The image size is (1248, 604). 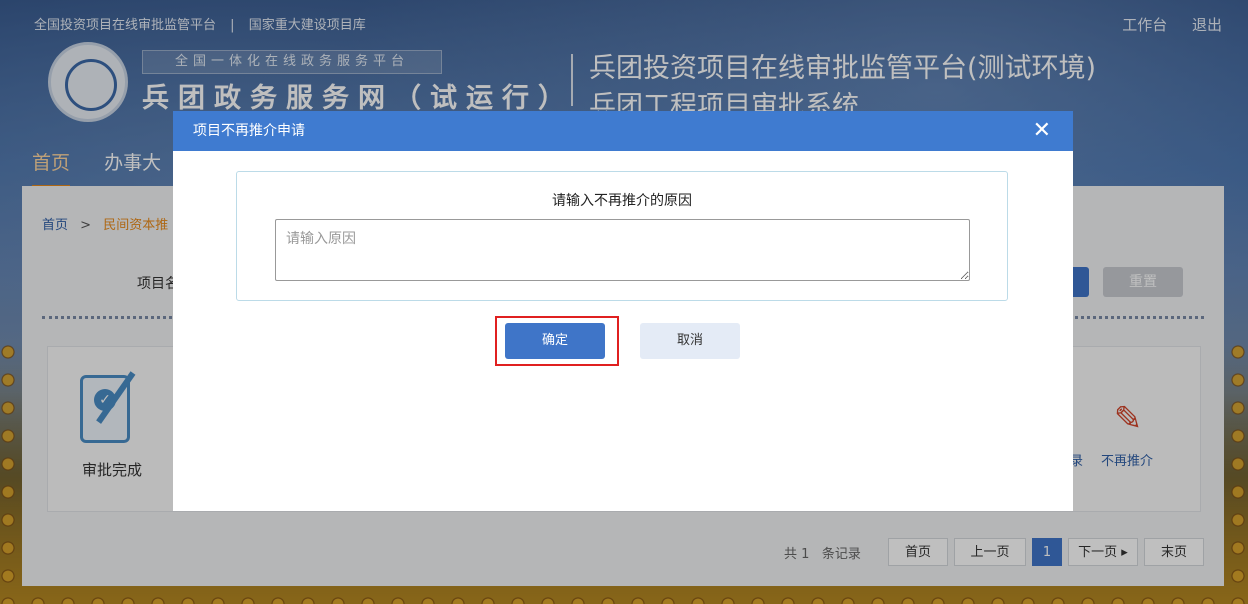 I want to click on form-title: 请输入不再推介的原因, so click(x=622, y=201).